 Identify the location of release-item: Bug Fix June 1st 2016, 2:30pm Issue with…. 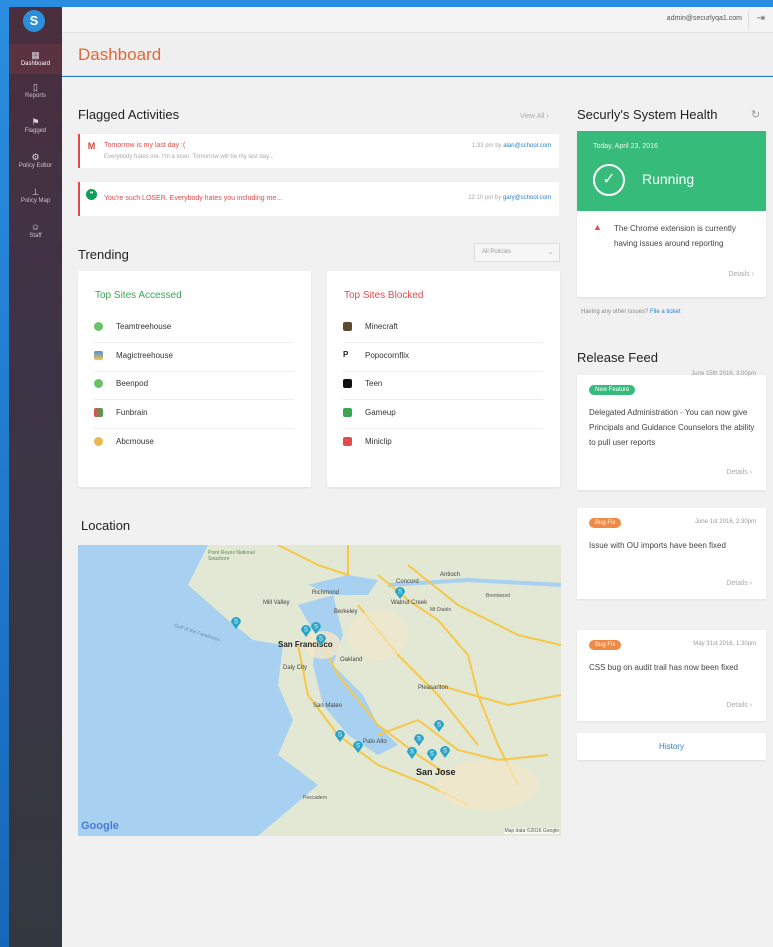
(671, 553).